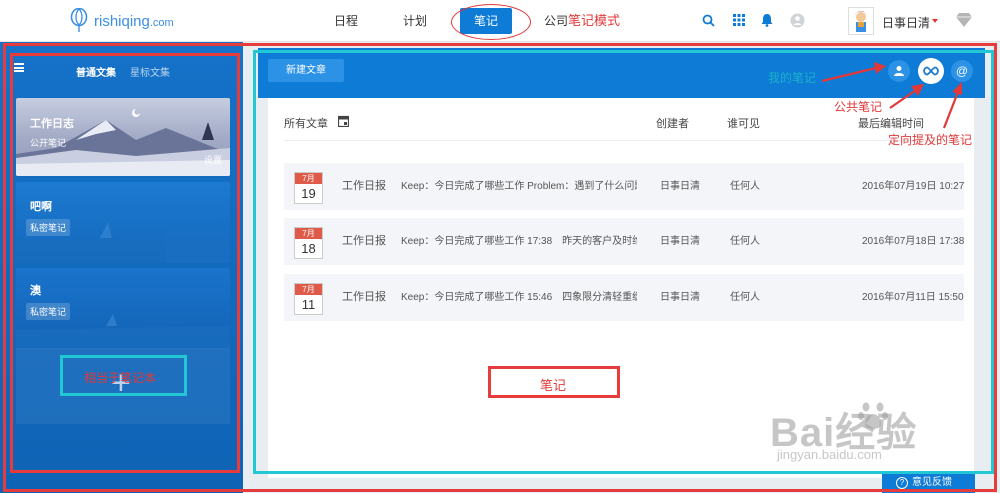 This screenshot has height=493, width=1000. What do you see at coordinates (891, 95) in the screenshot?
I see `annotation-arrows` at bounding box center [891, 95].